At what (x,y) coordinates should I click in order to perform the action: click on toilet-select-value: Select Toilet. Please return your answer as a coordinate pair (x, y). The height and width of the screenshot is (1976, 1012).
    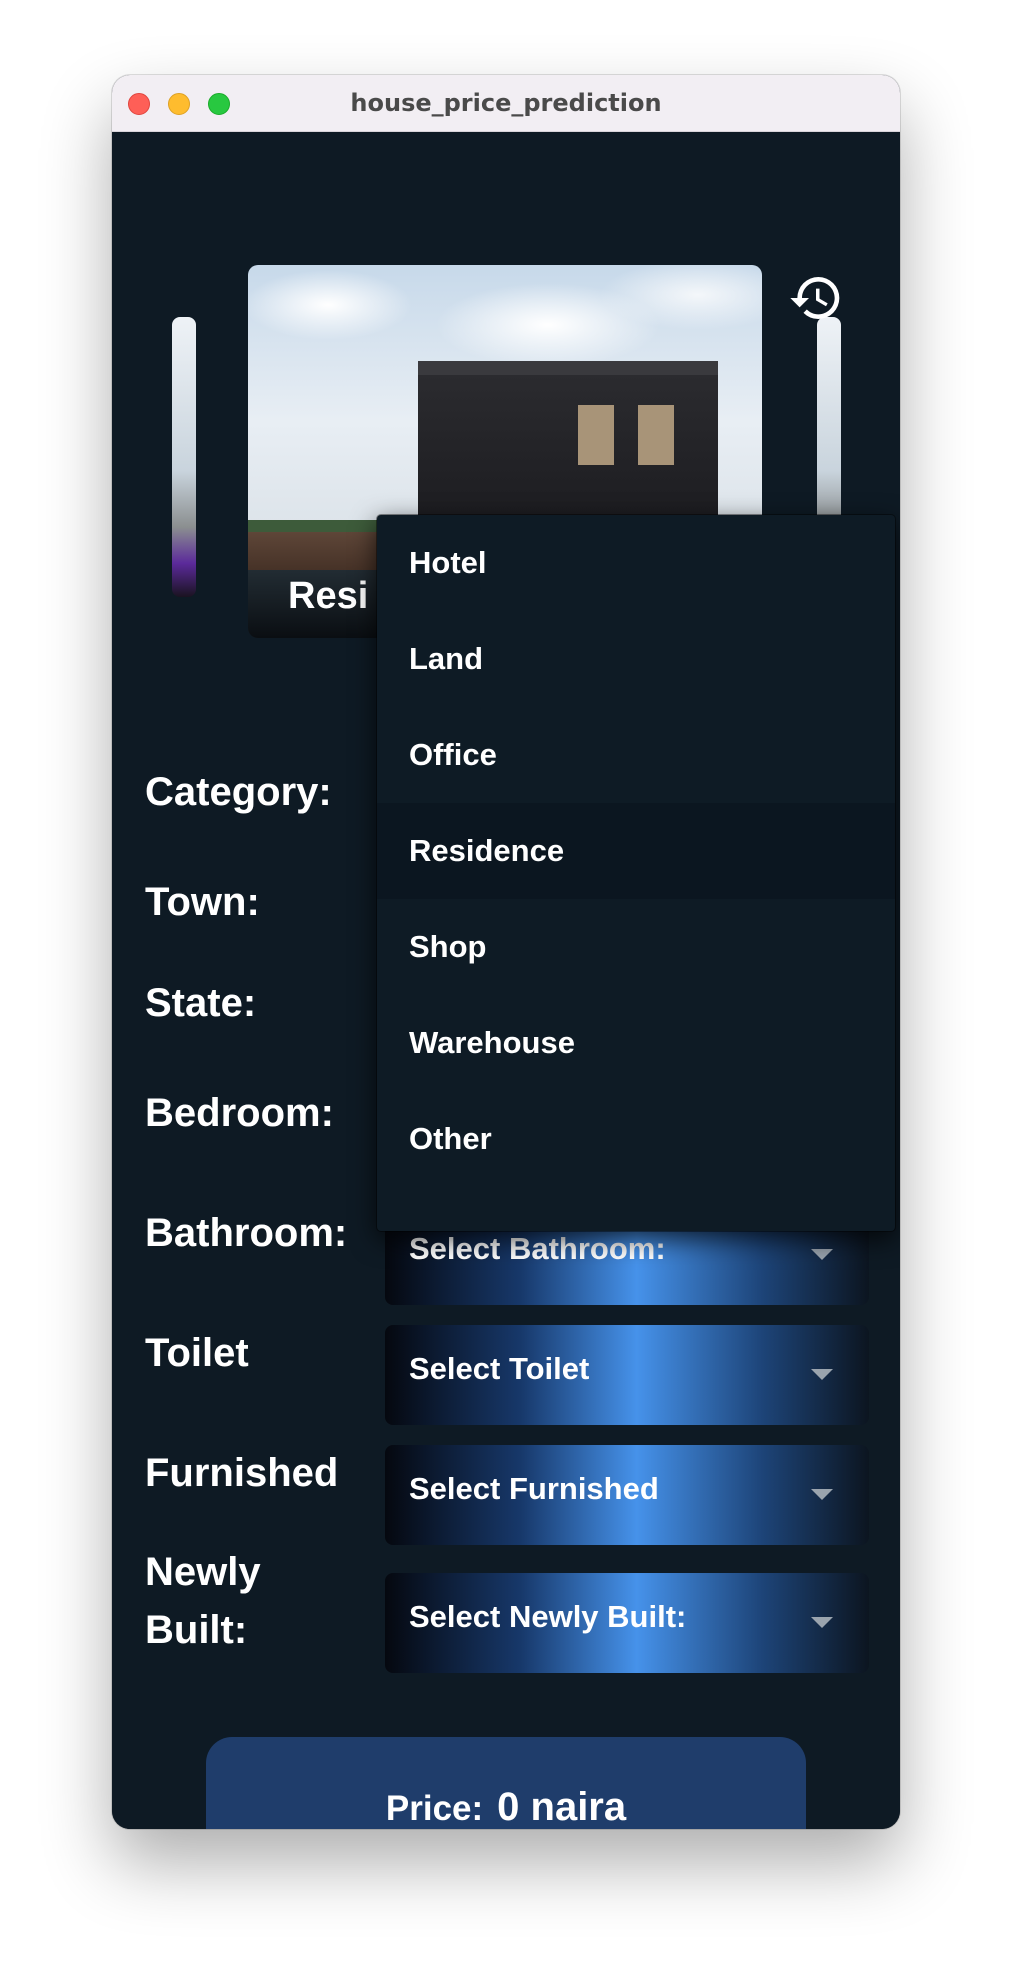
    Looking at the image, I should click on (499, 1368).